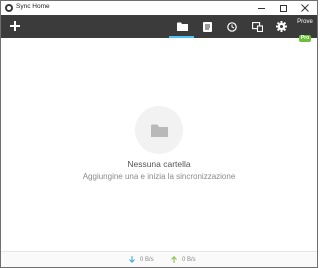 The width and height of the screenshot is (320, 268). I want to click on download-rate-value: 0 B/s, so click(147, 259).